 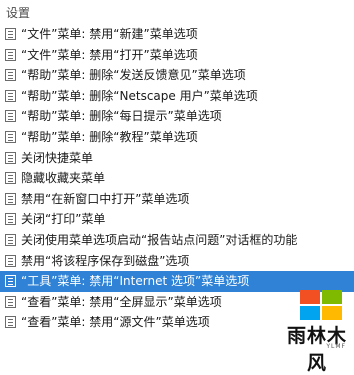 What do you see at coordinates (135, 281) in the screenshot?
I see `policy-setting-label: “工具”菜单: 禁用“Internet 选项”菜单选项` at bounding box center [135, 281].